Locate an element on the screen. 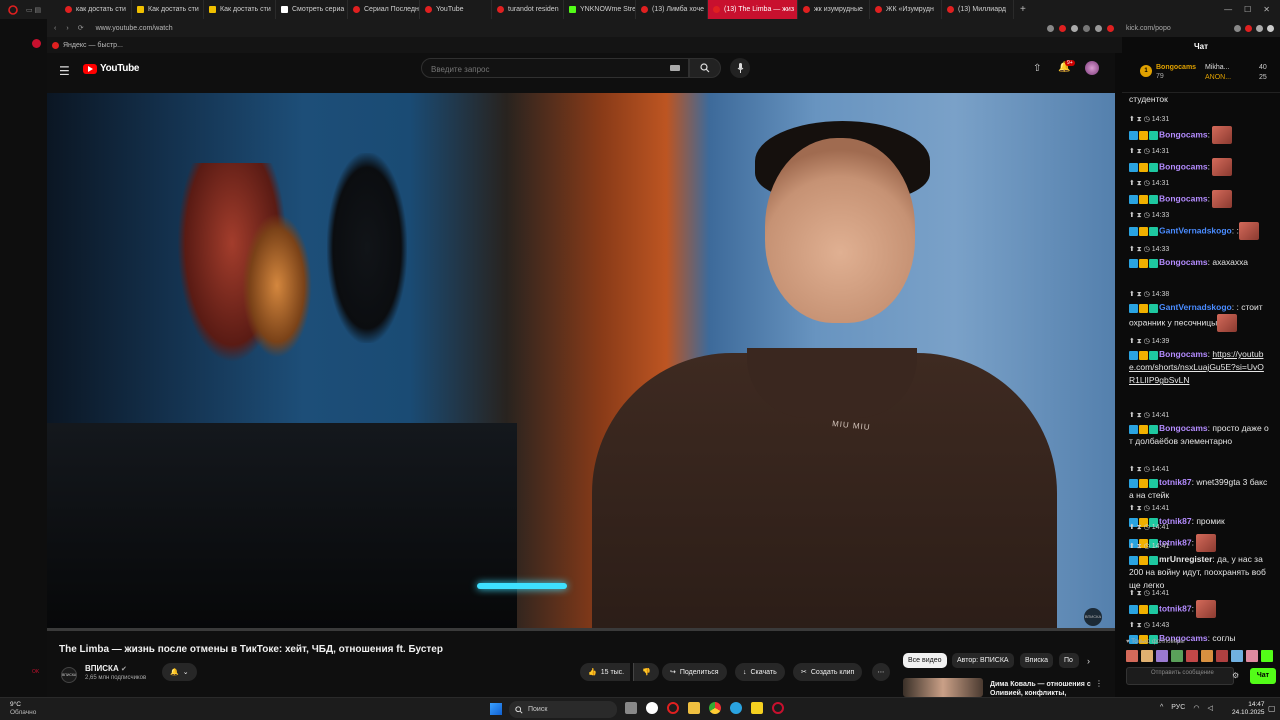 Image resolution: width=1280 pixels, height=720 pixels. leaderboard-first: Bongocams 79 is located at coordinates (1176, 72).